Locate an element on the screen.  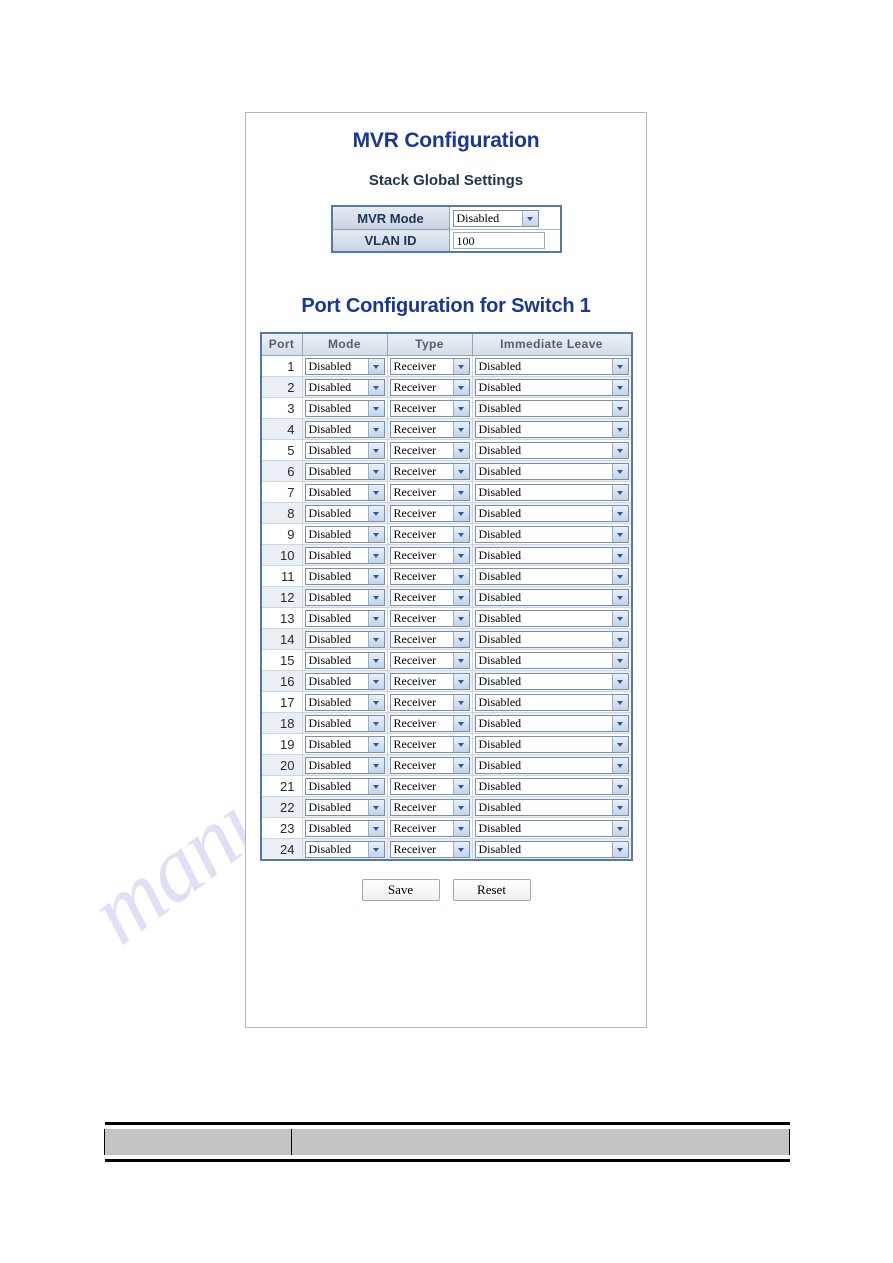
port-number-cell: 7 is located at coordinates (281, 492).